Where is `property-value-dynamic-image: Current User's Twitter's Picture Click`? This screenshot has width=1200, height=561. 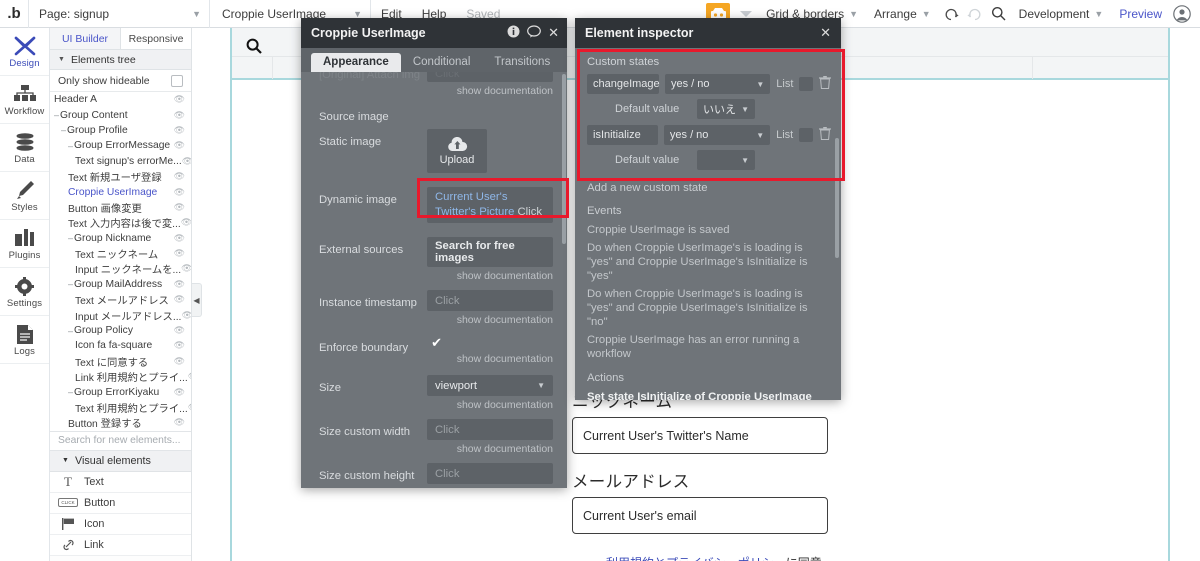 property-value-dynamic-image: Current User's Twitter's Picture Click is located at coordinates (490, 205).